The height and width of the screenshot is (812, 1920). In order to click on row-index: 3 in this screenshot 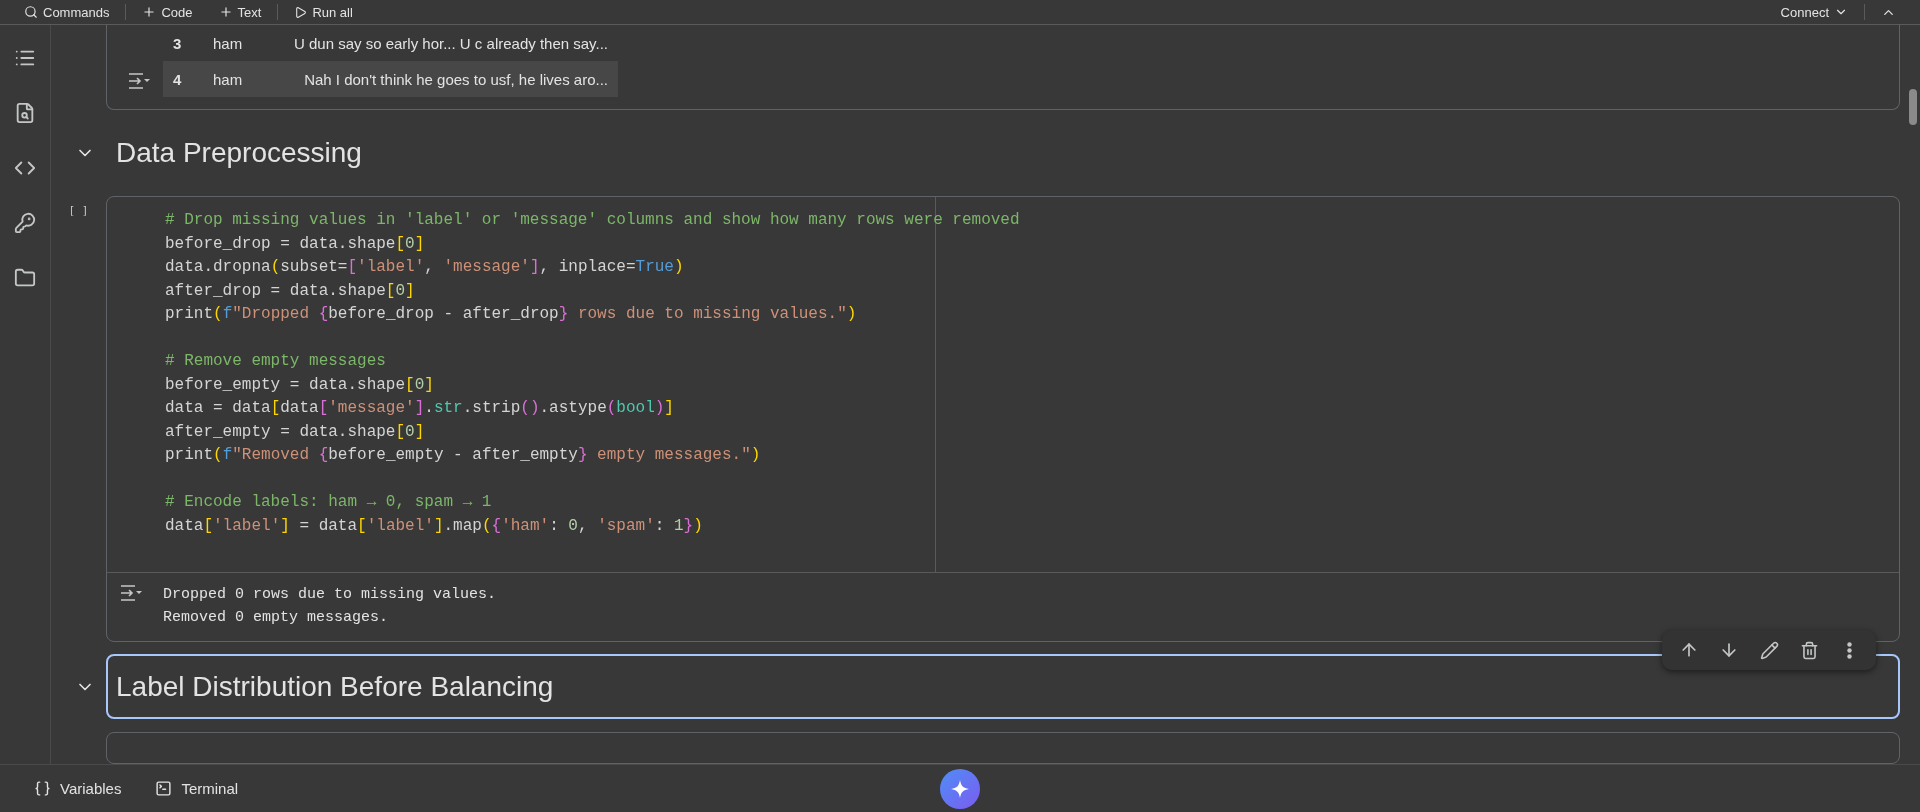, I will do `click(178, 43)`.